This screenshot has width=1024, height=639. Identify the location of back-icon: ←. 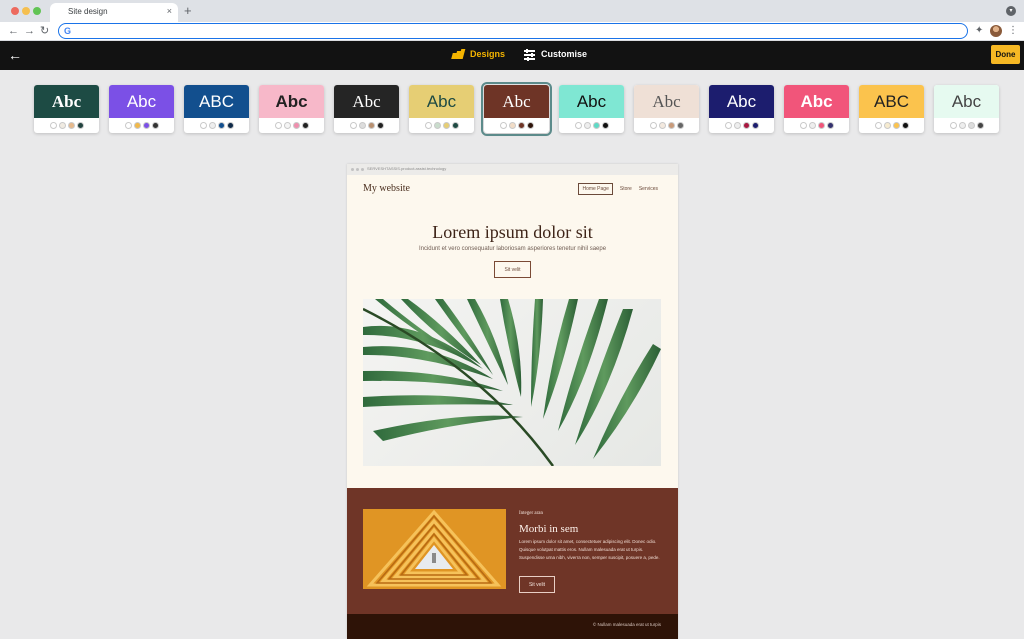
(13, 31).